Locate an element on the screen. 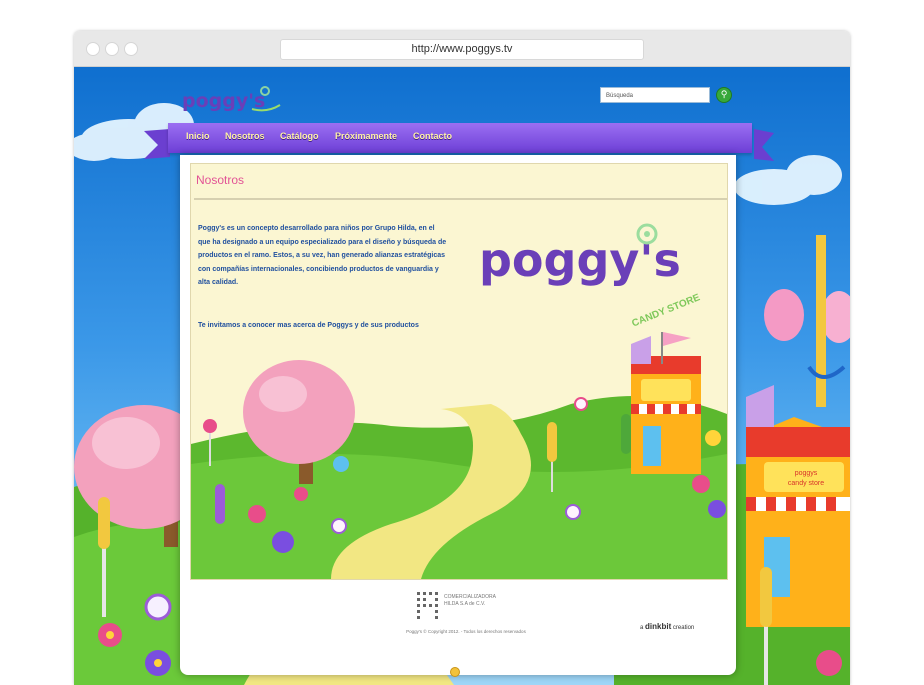 Image resolution: width=924 pixels, height=685 pixels. comercializadora-hilda-logo is located at coordinates (427, 605).